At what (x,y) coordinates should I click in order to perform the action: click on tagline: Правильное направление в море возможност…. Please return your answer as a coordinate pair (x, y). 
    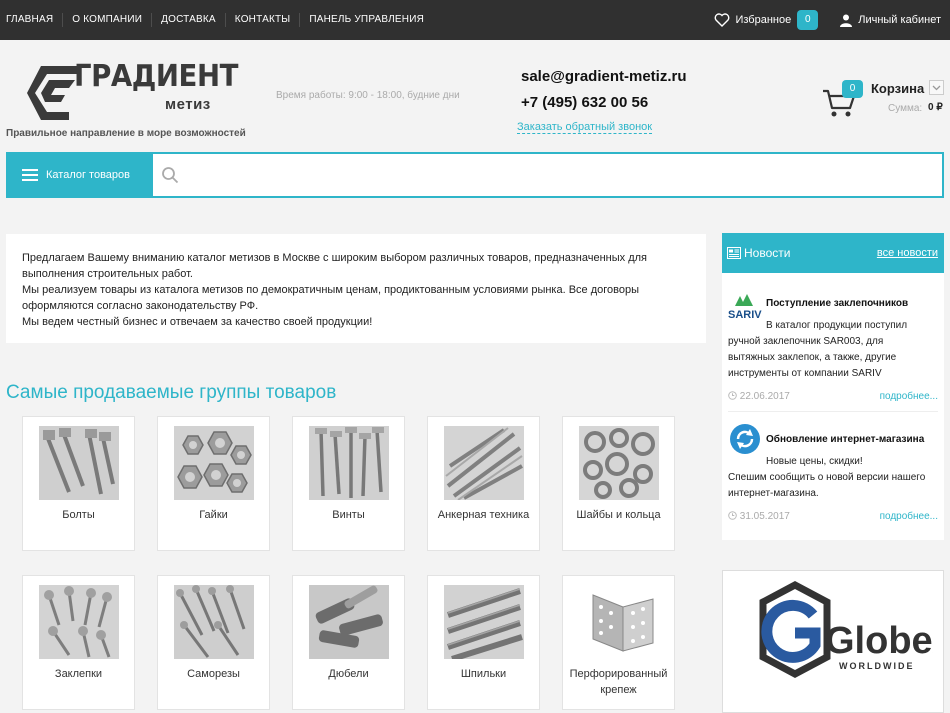
    Looking at the image, I should click on (126, 133).